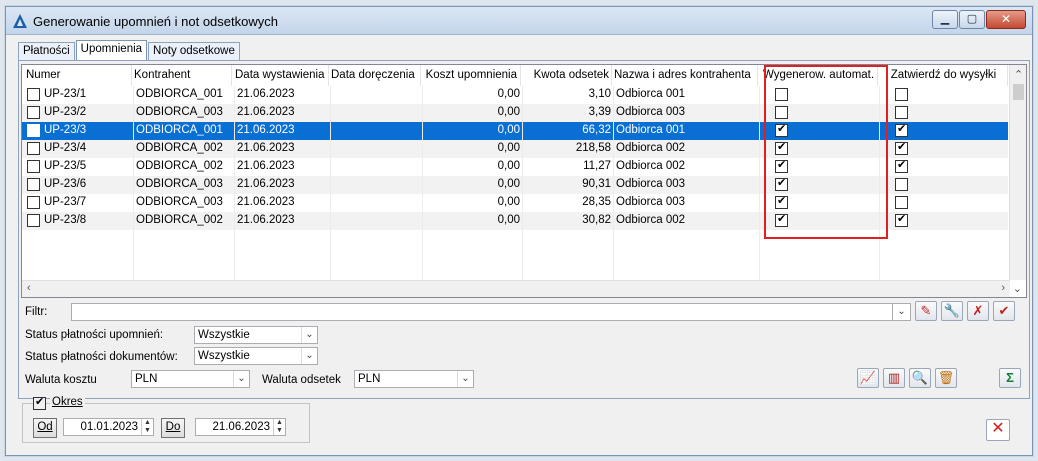 The image size is (1038, 461). What do you see at coordinates (61, 380) in the screenshot?
I see `waluta-kosztu-label: Waluta kosztu` at bounding box center [61, 380].